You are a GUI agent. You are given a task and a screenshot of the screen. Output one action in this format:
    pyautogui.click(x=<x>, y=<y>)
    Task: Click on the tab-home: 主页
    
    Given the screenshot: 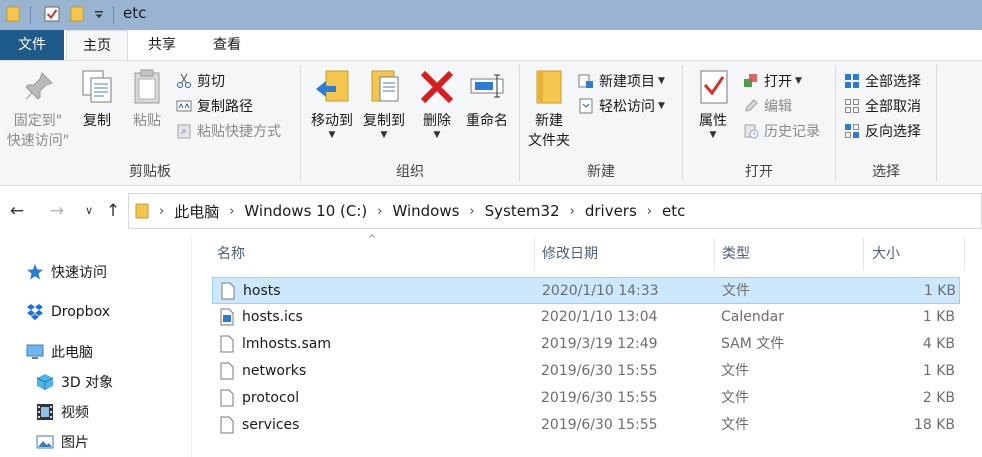 What is the action you would take?
    pyautogui.click(x=97, y=45)
    